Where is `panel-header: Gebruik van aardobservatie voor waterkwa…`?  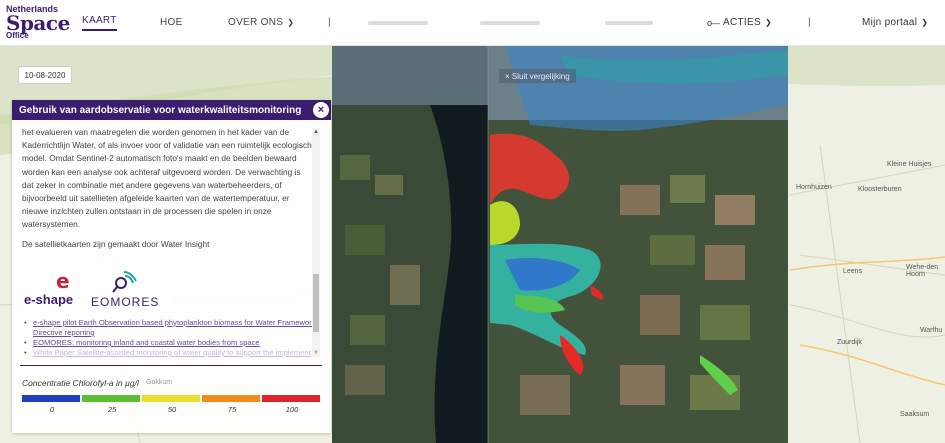
panel-header: Gebruik van aardobservatie voor waterkwa… is located at coordinates (171, 110).